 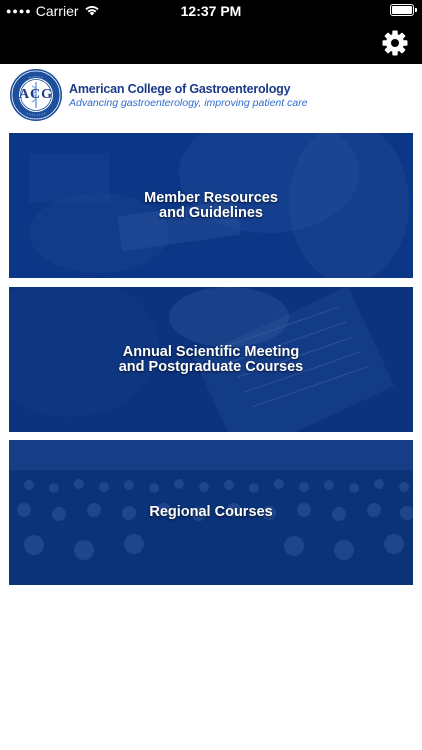 I want to click on battery-icon, so click(x=403, y=10).